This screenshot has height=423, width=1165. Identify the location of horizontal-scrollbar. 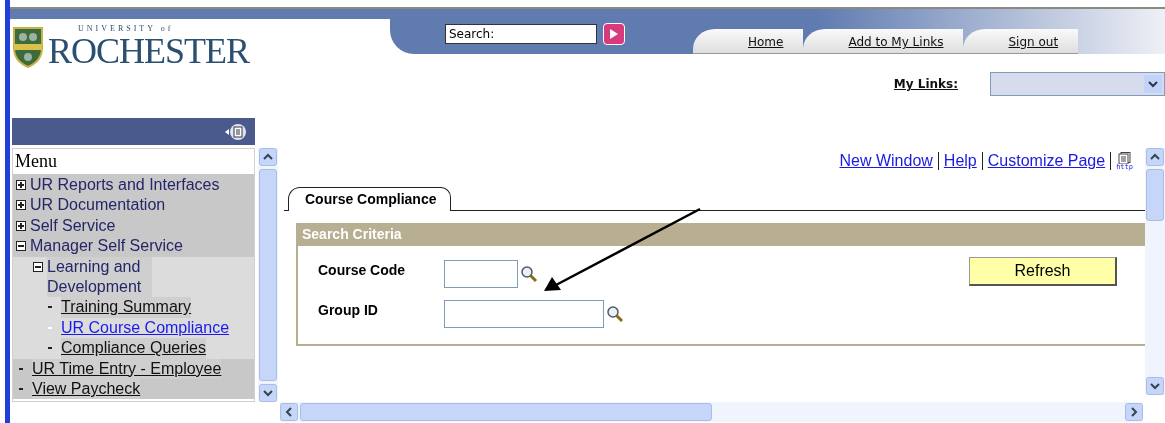
(711, 412).